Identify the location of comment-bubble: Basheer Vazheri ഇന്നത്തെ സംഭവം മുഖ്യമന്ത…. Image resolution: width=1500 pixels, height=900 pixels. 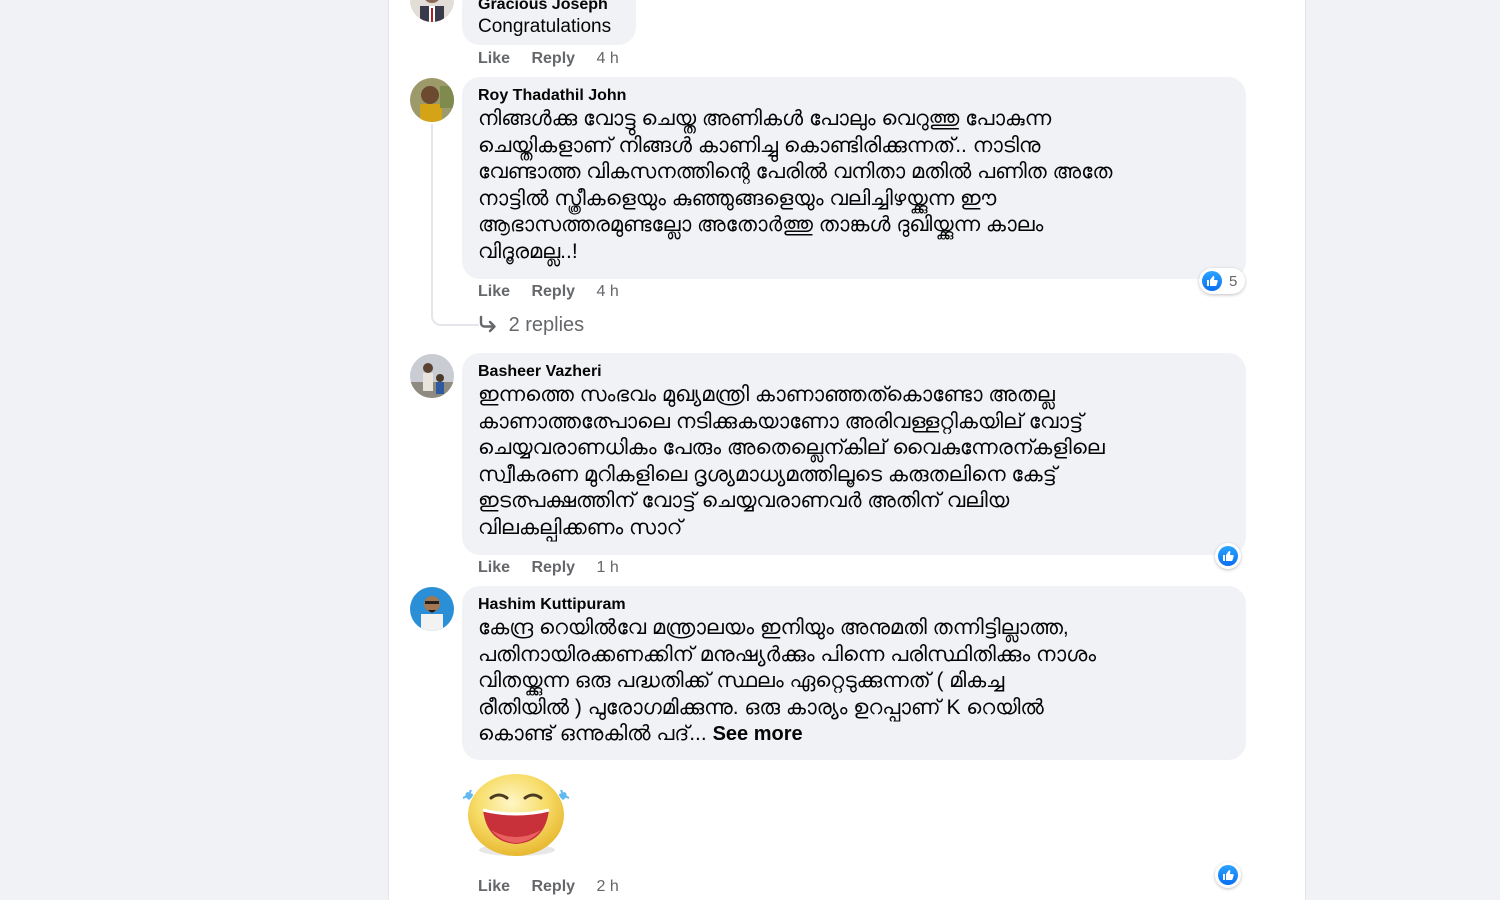
(854, 454).